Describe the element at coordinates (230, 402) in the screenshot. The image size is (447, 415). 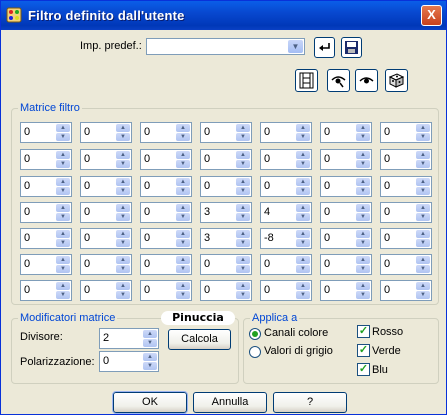
I see `cancel-button: Annulla` at that location.